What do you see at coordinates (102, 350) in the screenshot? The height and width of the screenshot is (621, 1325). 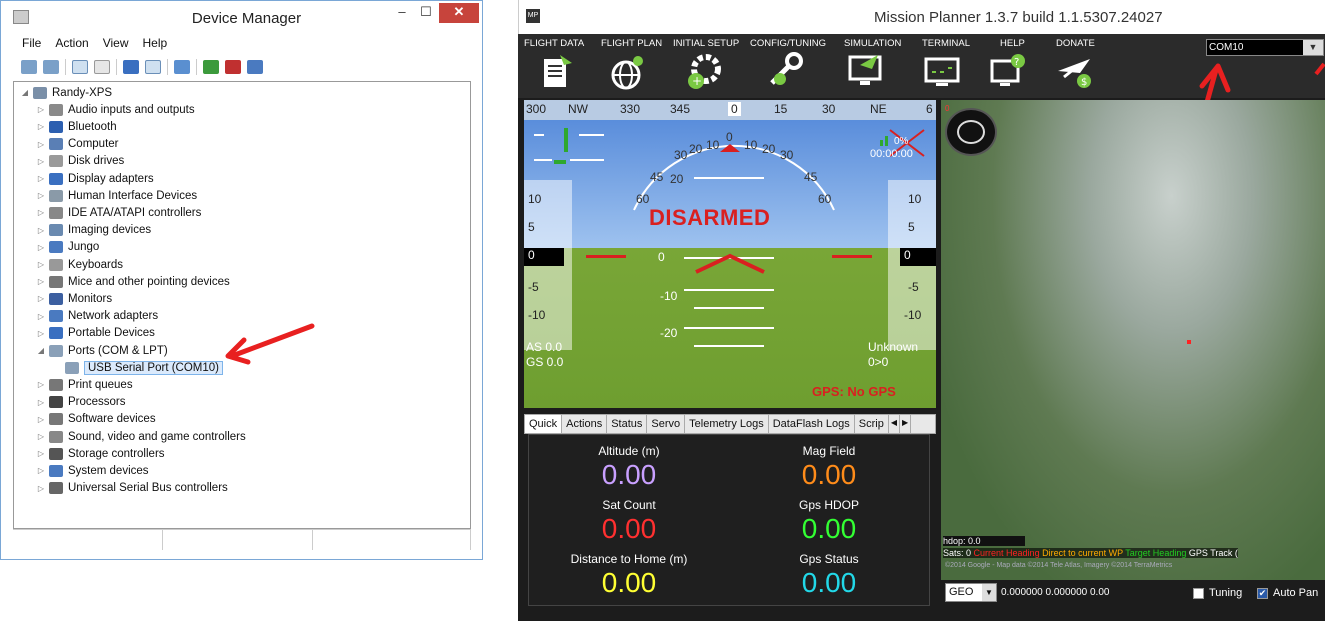 I see `tree-item: ◢ Ports (COM & LPT)` at bounding box center [102, 350].